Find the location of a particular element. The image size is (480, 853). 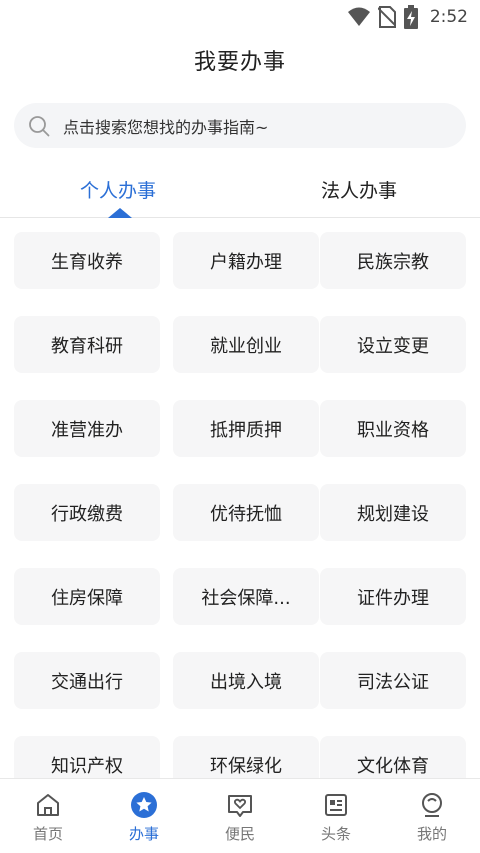

status-time: 2:52 is located at coordinates (448, 17).